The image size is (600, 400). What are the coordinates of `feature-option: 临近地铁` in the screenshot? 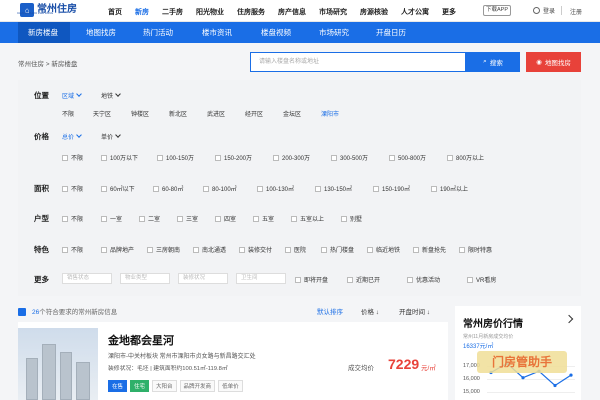 It's located at (383, 249).